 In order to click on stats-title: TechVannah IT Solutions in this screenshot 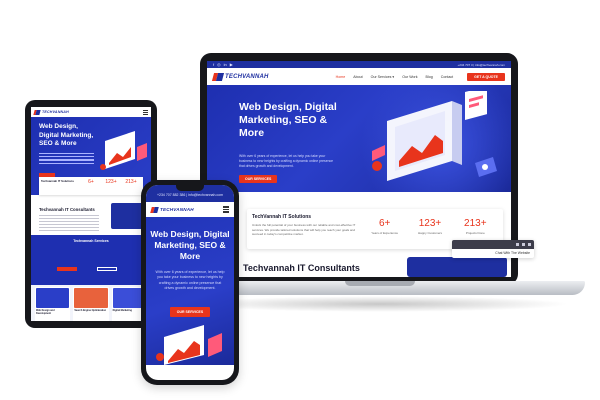, I will do `click(282, 217)`.